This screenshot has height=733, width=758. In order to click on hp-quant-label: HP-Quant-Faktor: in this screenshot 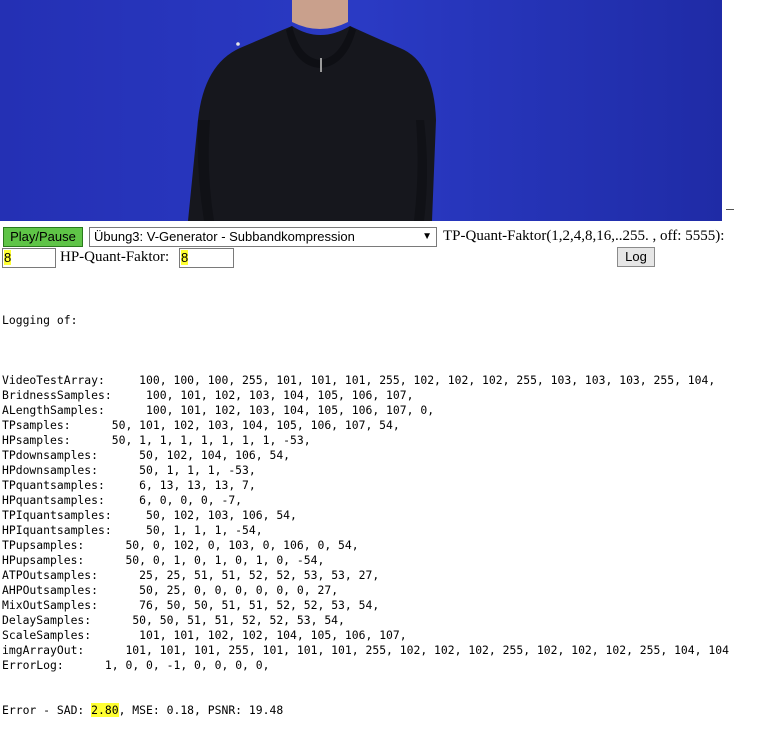, I will do `click(115, 257)`.